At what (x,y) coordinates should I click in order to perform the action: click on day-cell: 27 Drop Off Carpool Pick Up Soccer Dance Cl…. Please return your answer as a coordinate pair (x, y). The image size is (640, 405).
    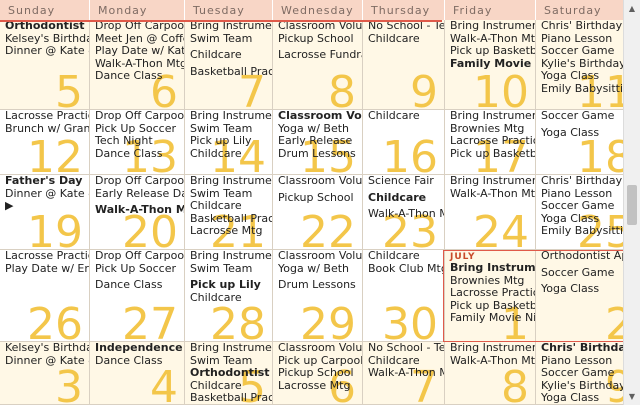
    Looking at the image, I should click on (137, 296).